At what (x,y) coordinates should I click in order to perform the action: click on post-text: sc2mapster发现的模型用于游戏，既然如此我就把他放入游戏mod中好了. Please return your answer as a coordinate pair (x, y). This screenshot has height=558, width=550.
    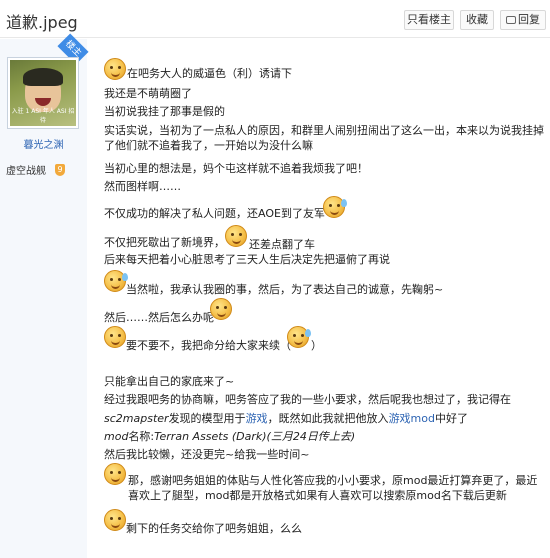
    Looking at the image, I should click on (286, 418).